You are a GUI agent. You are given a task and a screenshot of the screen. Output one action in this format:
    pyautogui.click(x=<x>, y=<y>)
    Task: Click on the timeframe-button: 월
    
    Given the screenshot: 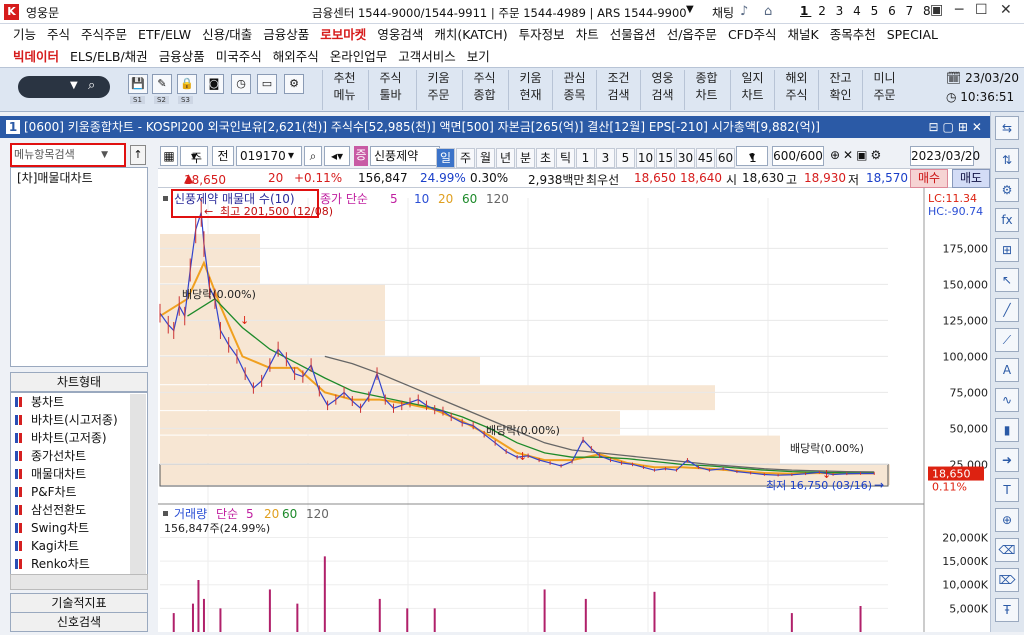 What is the action you would take?
    pyautogui.click(x=485, y=158)
    